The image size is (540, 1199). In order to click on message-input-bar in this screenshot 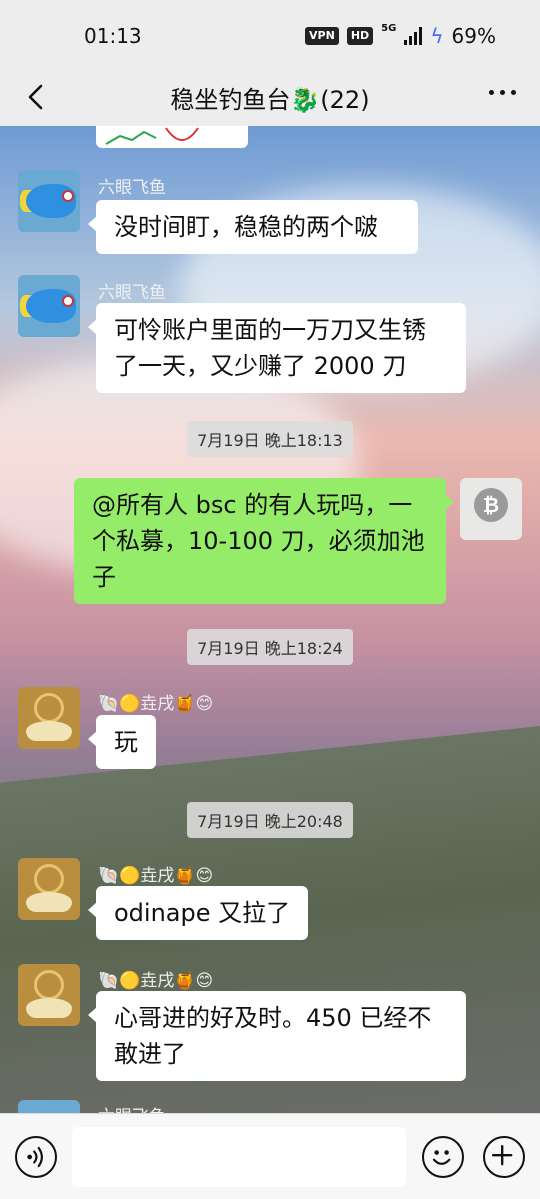, I will do `click(270, 1156)`.